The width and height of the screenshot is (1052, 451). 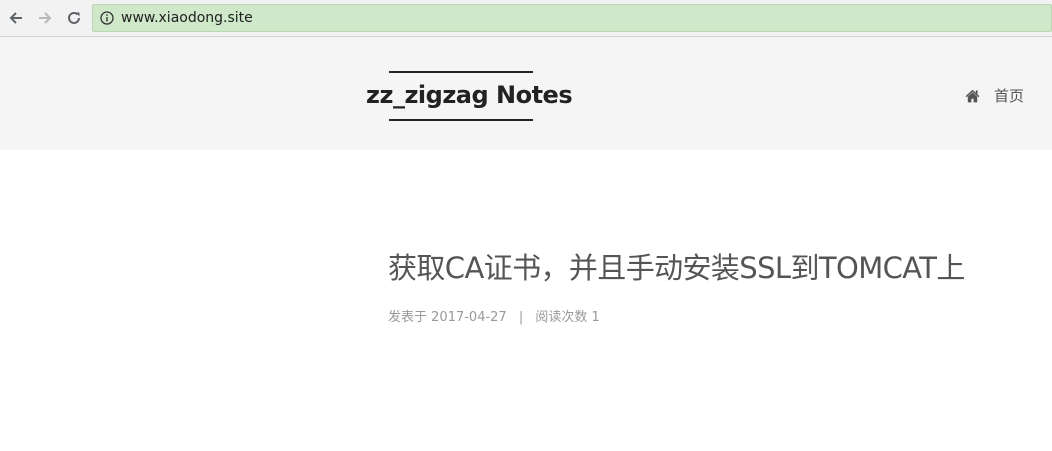 What do you see at coordinates (107, 18) in the screenshot?
I see `info-icon` at bounding box center [107, 18].